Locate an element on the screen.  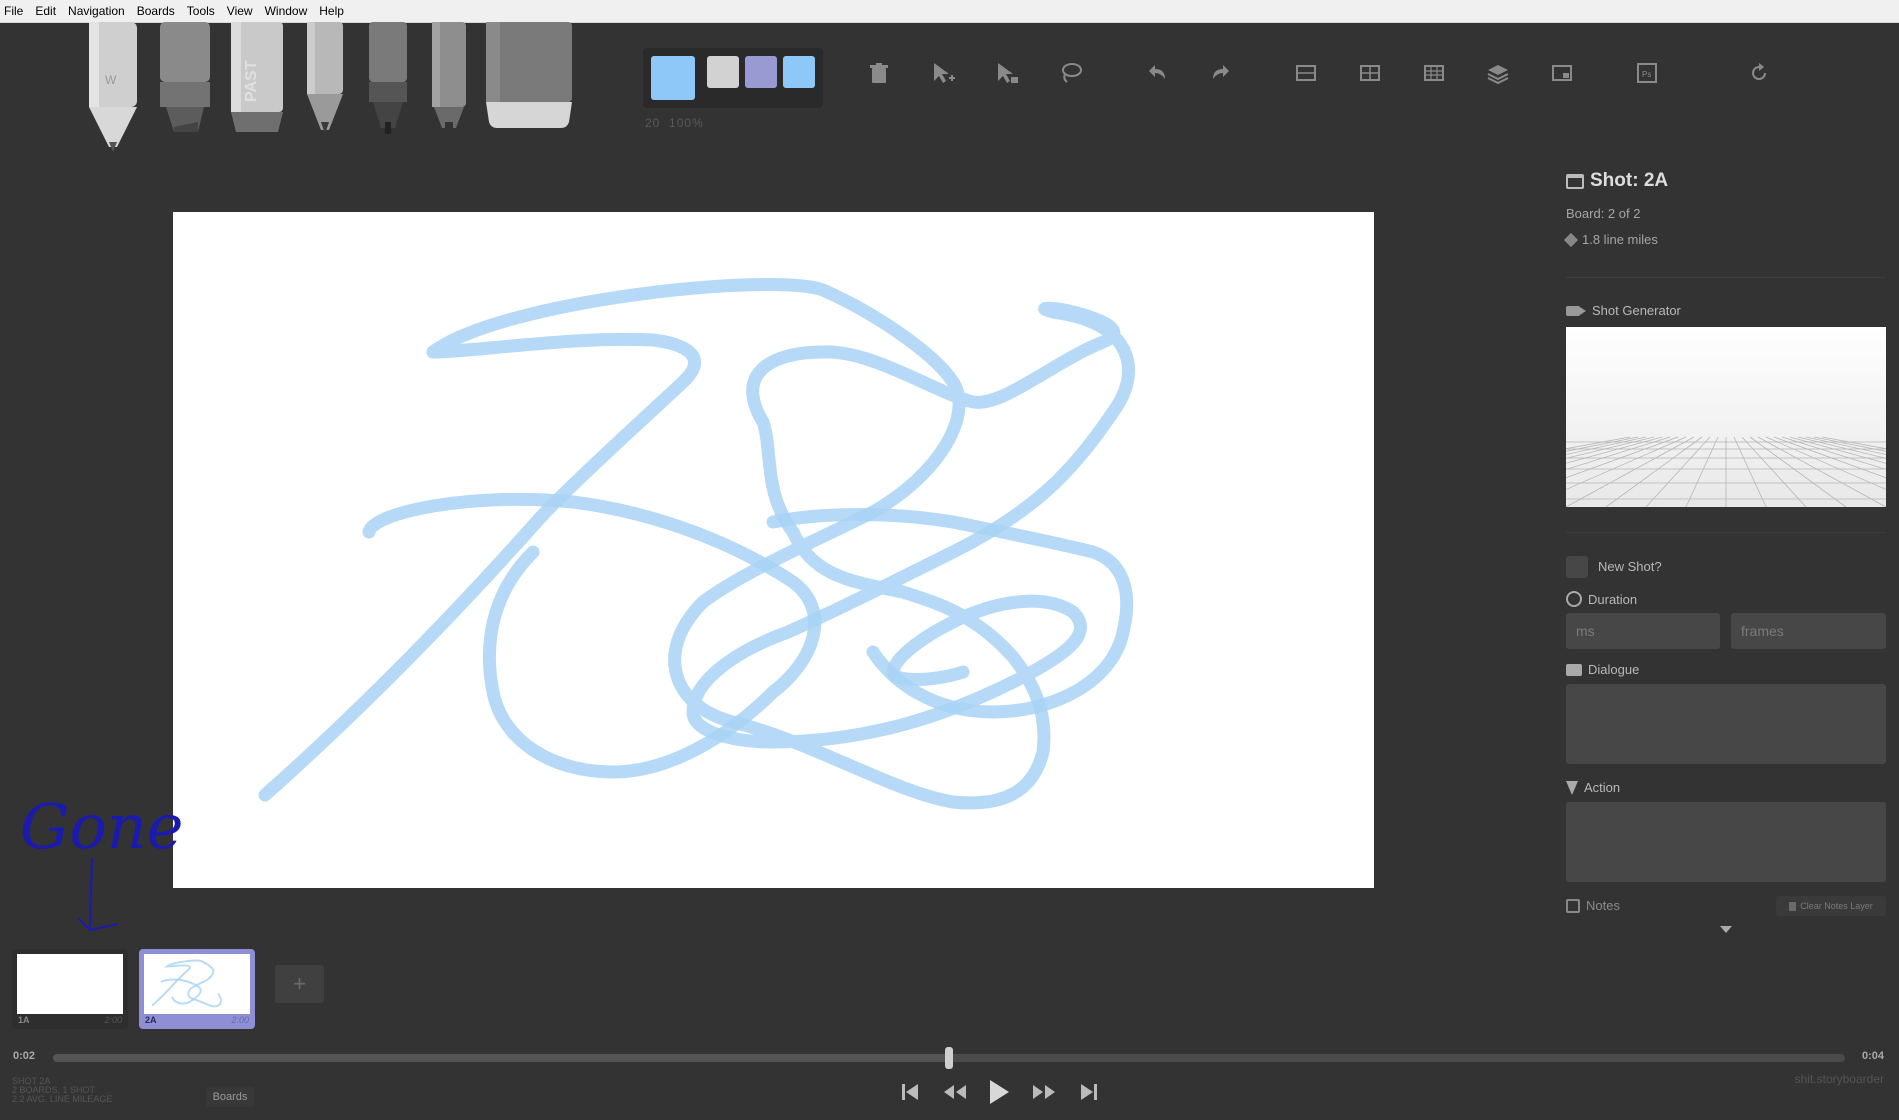
menu-file: File is located at coordinates (14, 11).